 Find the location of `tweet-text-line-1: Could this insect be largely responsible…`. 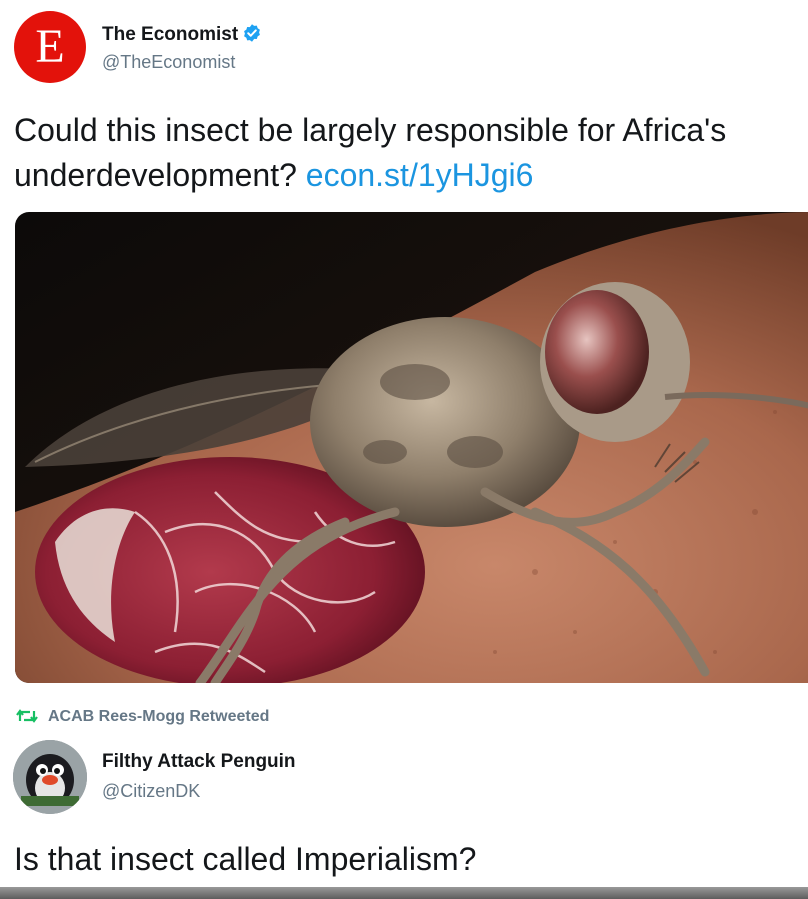

tweet-text-line-1: Could this insect be largely responsible… is located at coordinates (370, 130).